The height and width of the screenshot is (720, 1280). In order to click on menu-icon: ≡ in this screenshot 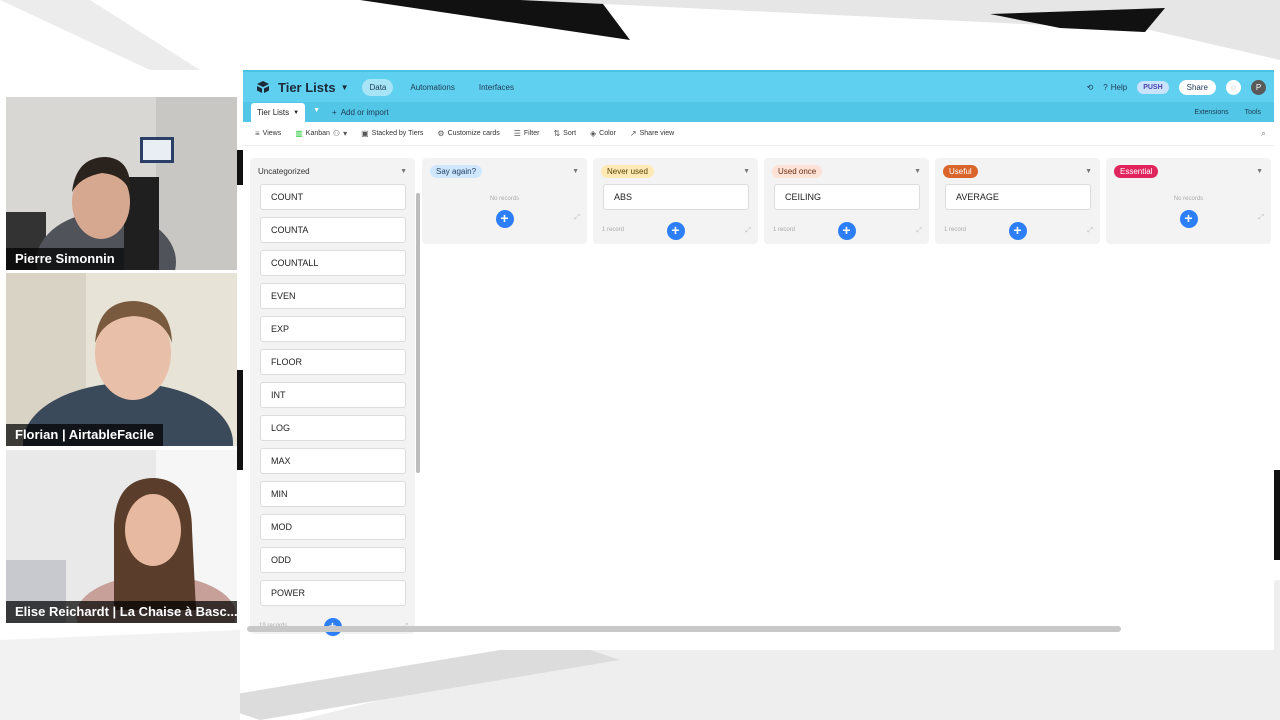, I will do `click(257, 133)`.